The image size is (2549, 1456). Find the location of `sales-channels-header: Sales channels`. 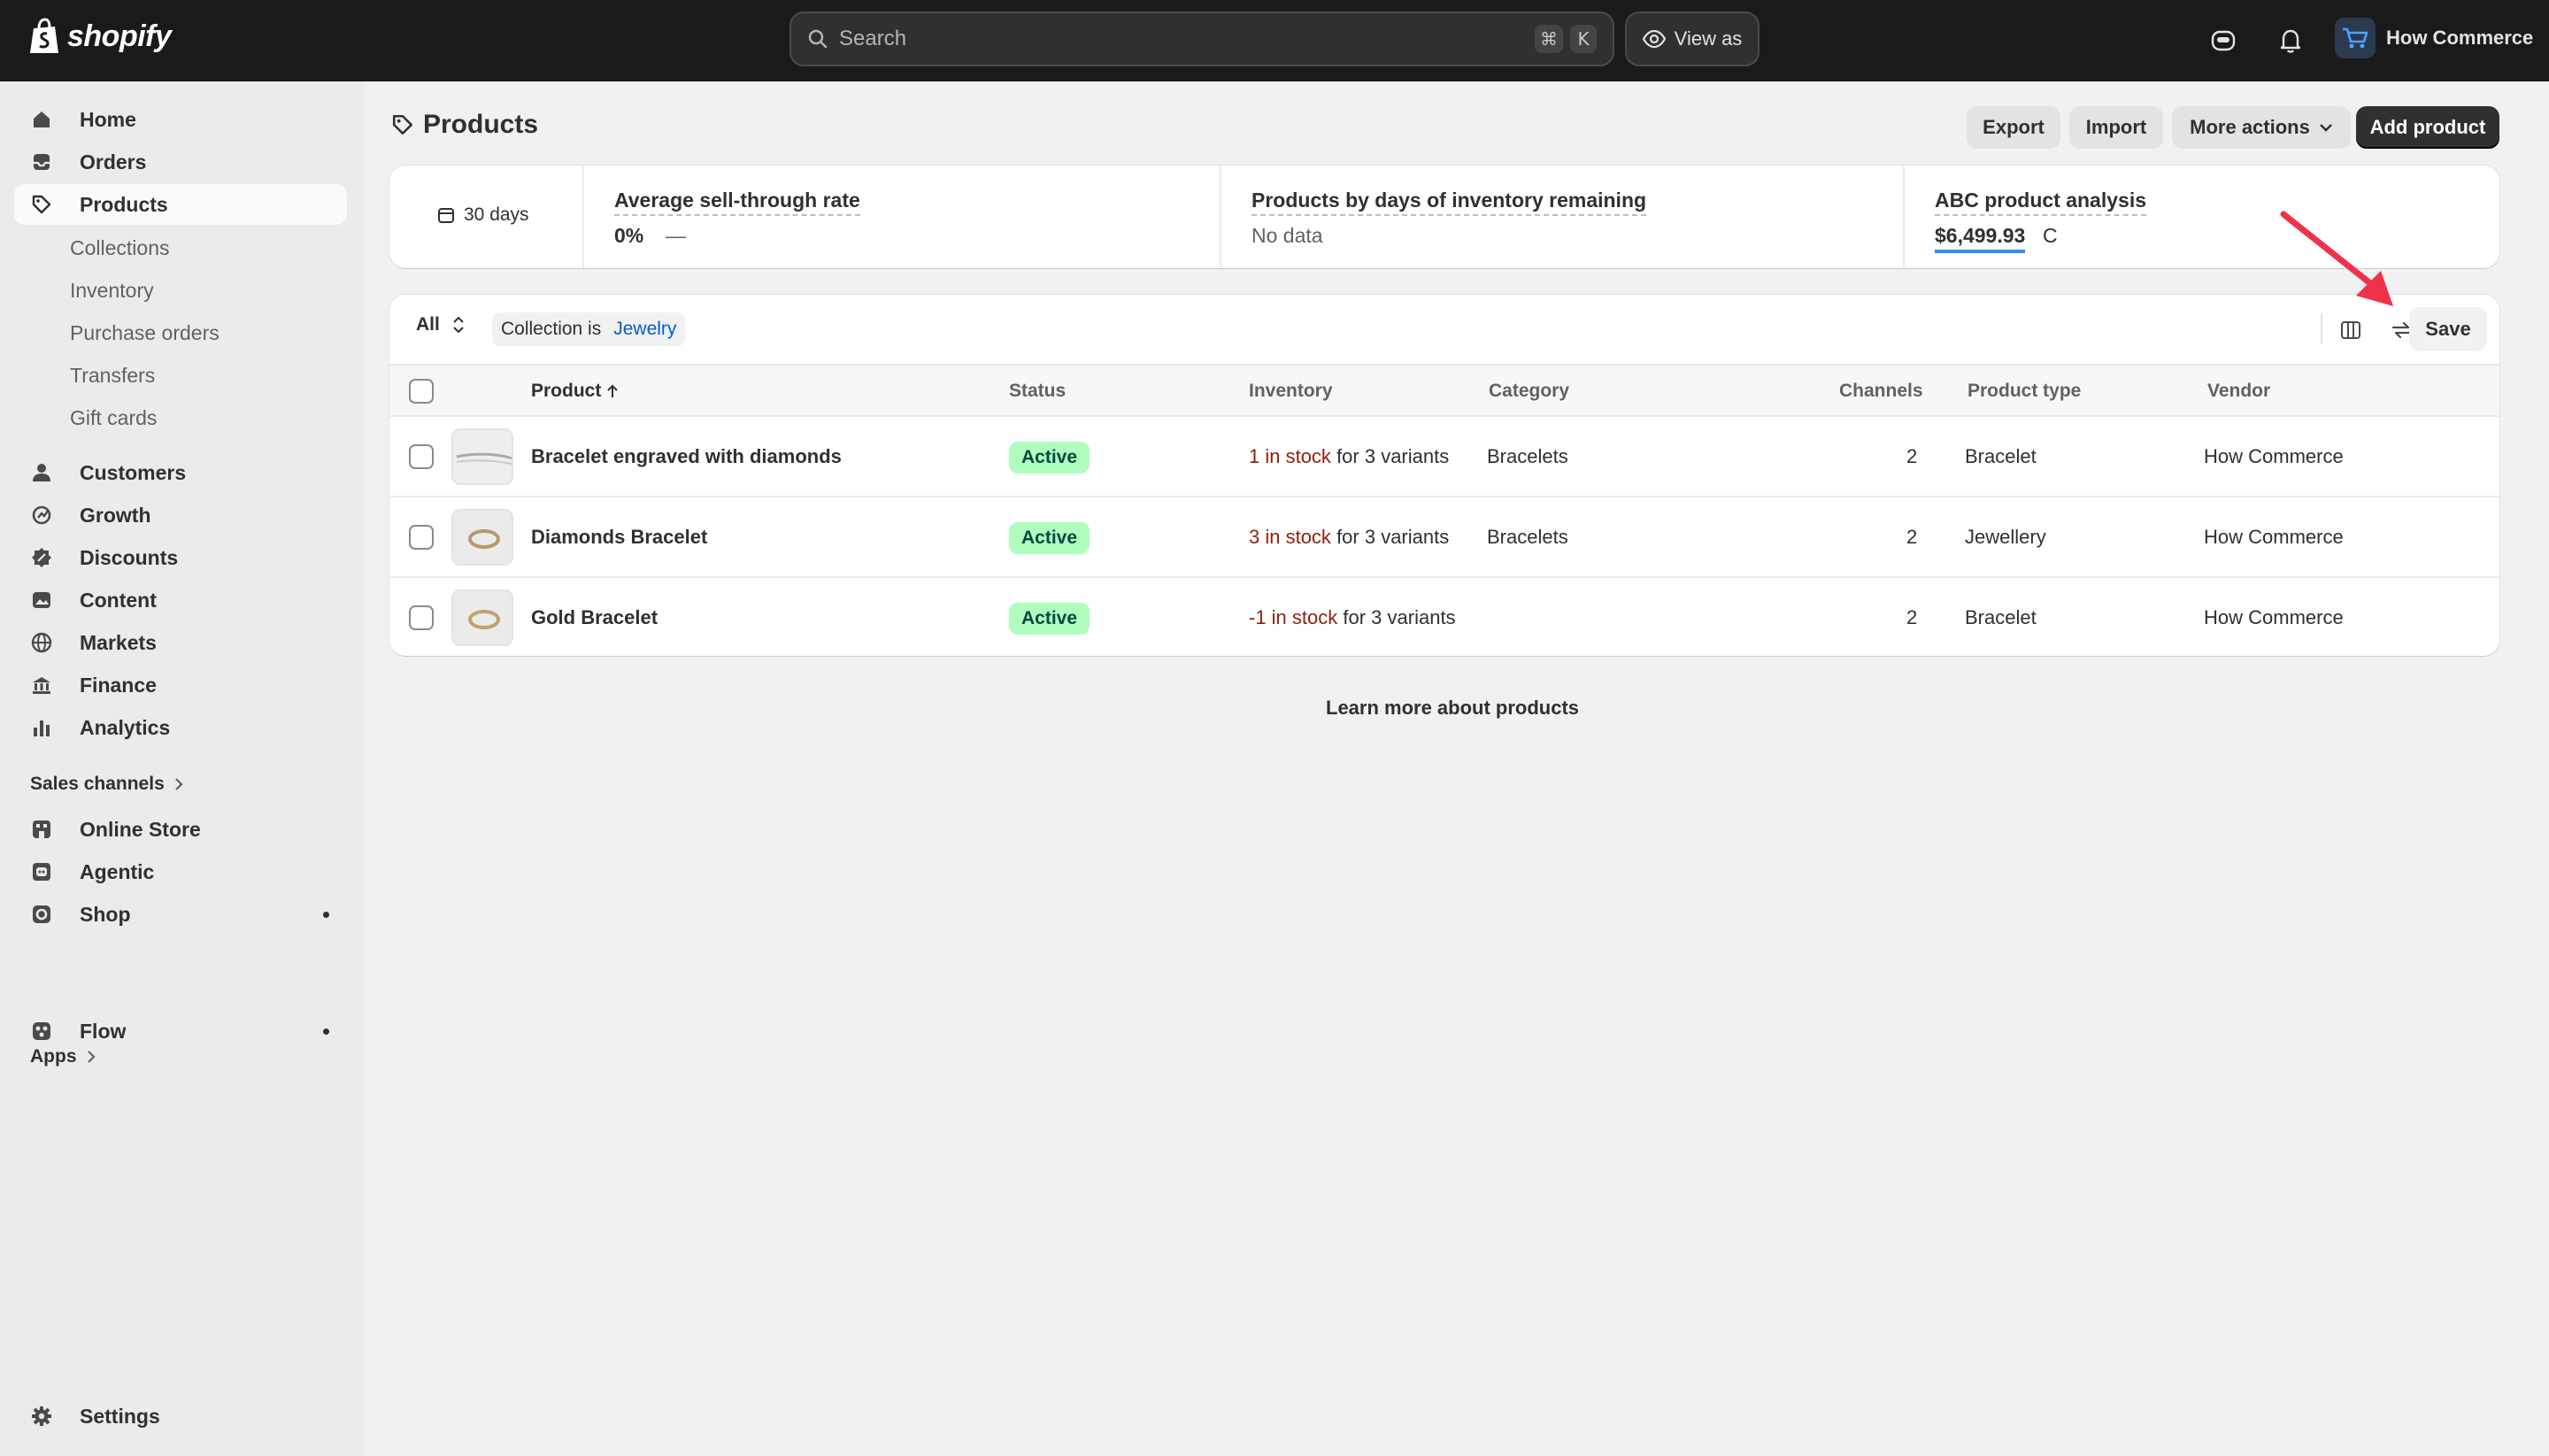

sales-channels-header: Sales channels is located at coordinates (107, 784).